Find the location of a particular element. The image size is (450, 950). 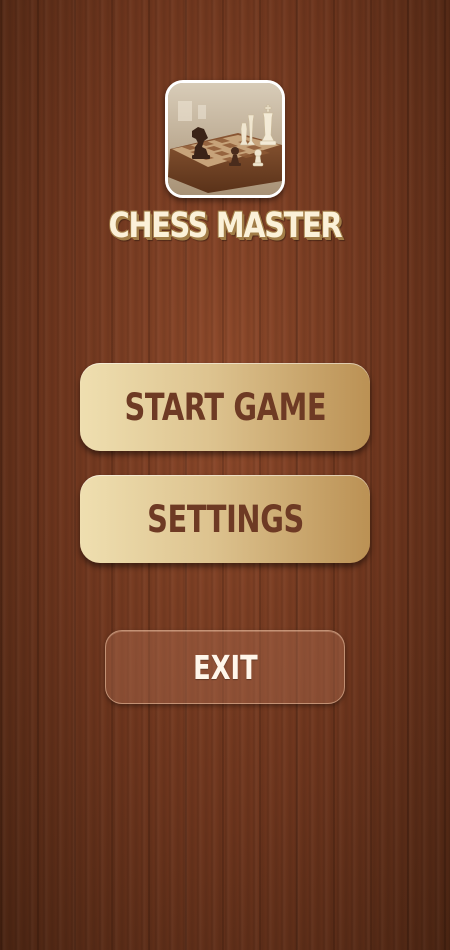

settings-button: SETTINGS is located at coordinates (225, 519).